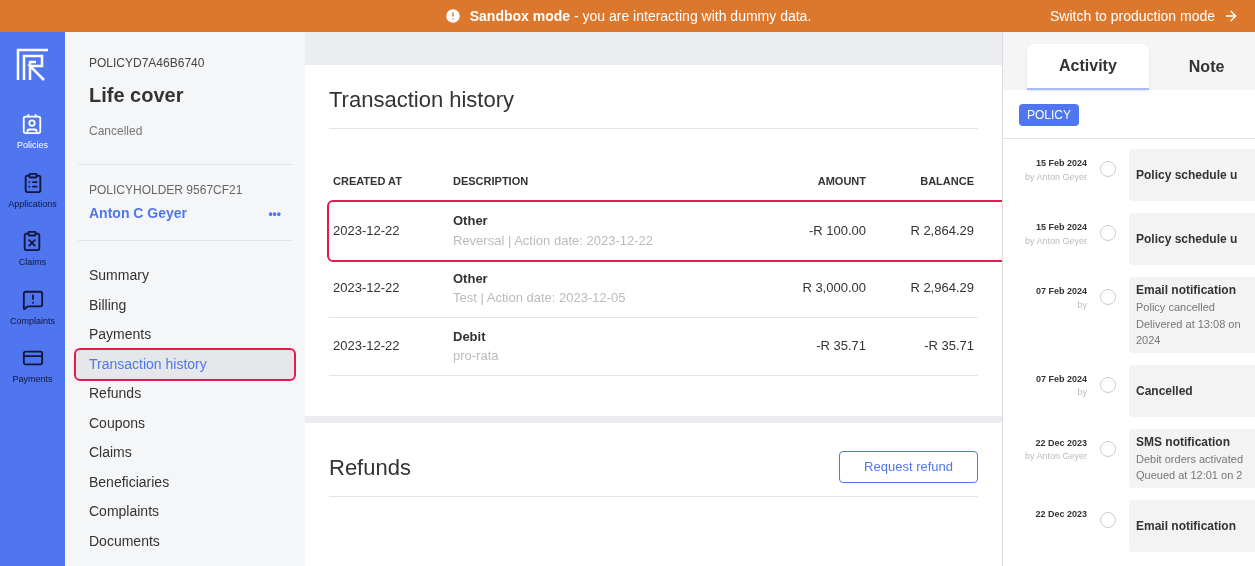  I want to click on request-refund-button: Request refund, so click(908, 467).